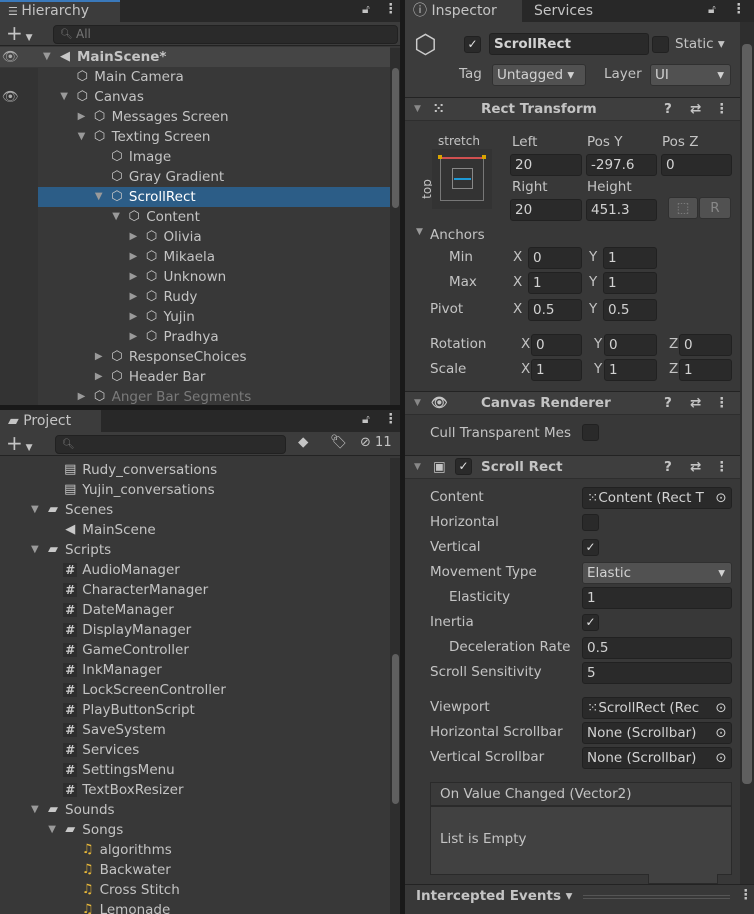 This screenshot has width=754, height=914. What do you see at coordinates (539, 75) in the screenshot?
I see `tag-dropdown: Untagged ▾` at bounding box center [539, 75].